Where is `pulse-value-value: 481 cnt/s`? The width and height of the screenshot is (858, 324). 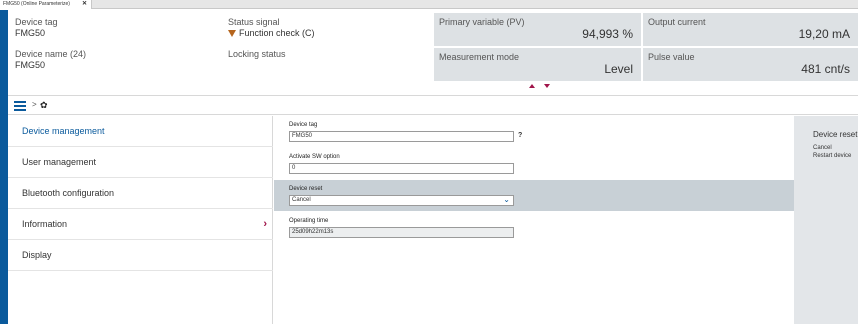
pulse-value-value: 481 cnt/s is located at coordinates (825, 69).